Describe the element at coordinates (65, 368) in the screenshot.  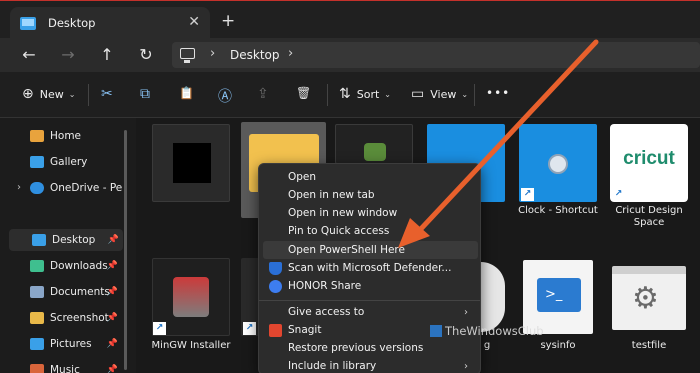
I see `sidebar-item-label: Music` at that location.